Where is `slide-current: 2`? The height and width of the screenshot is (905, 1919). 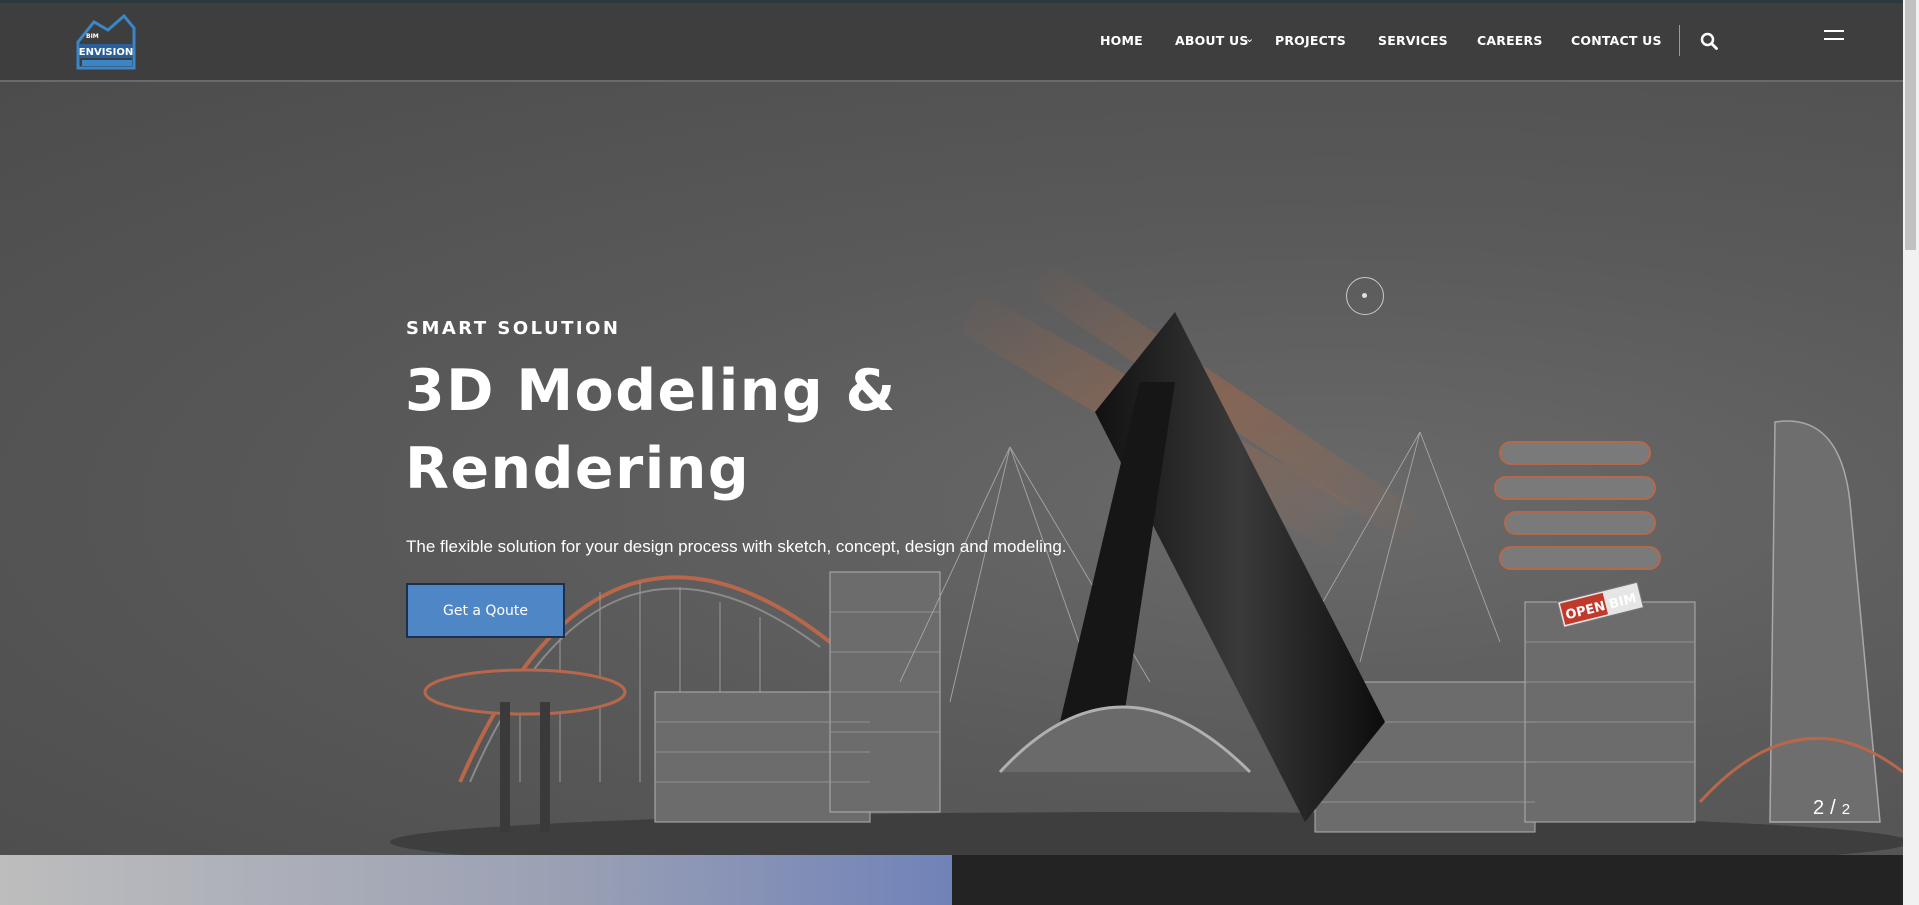
slide-current: 2 is located at coordinates (1819, 808).